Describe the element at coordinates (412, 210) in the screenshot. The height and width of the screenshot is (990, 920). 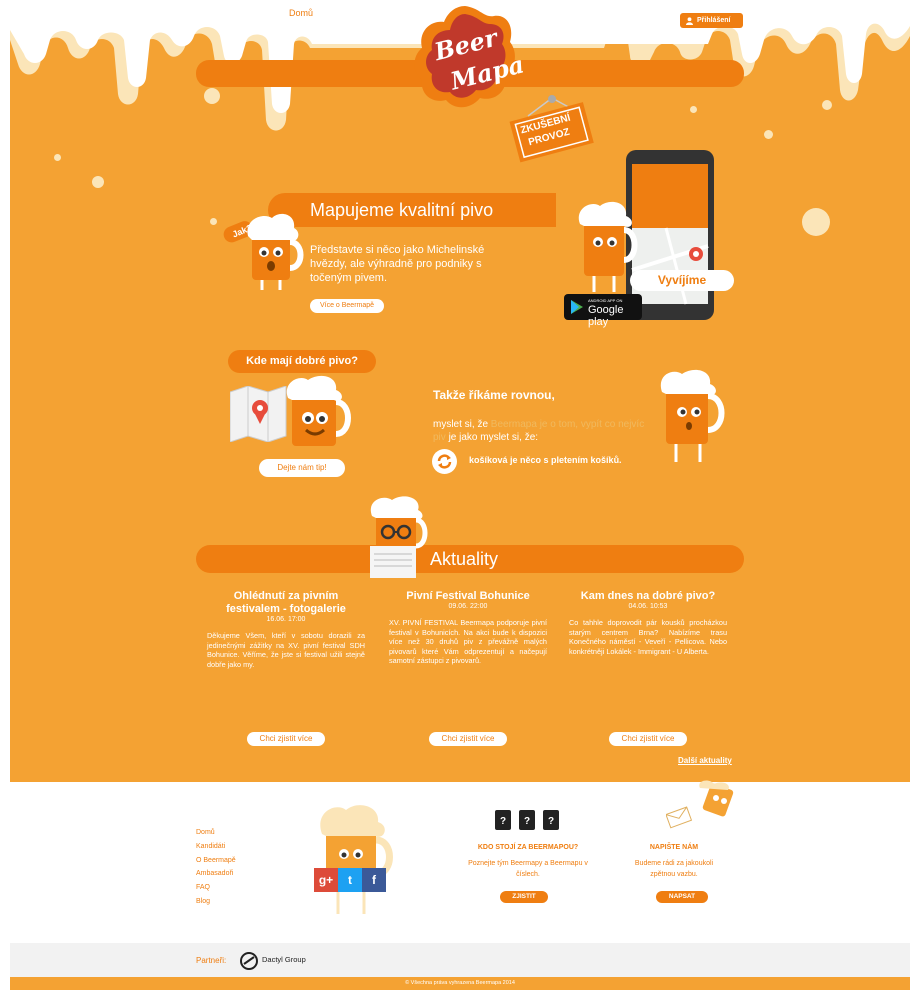
I see `hero-title: Mapujeme kvalitní pivo` at that location.